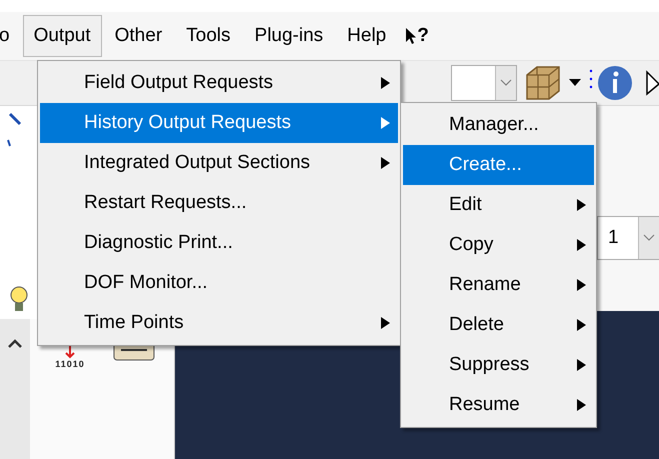 This screenshot has height=459, width=659. What do you see at coordinates (498, 285) in the screenshot?
I see `menu-item: Rename` at bounding box center [498, 285].